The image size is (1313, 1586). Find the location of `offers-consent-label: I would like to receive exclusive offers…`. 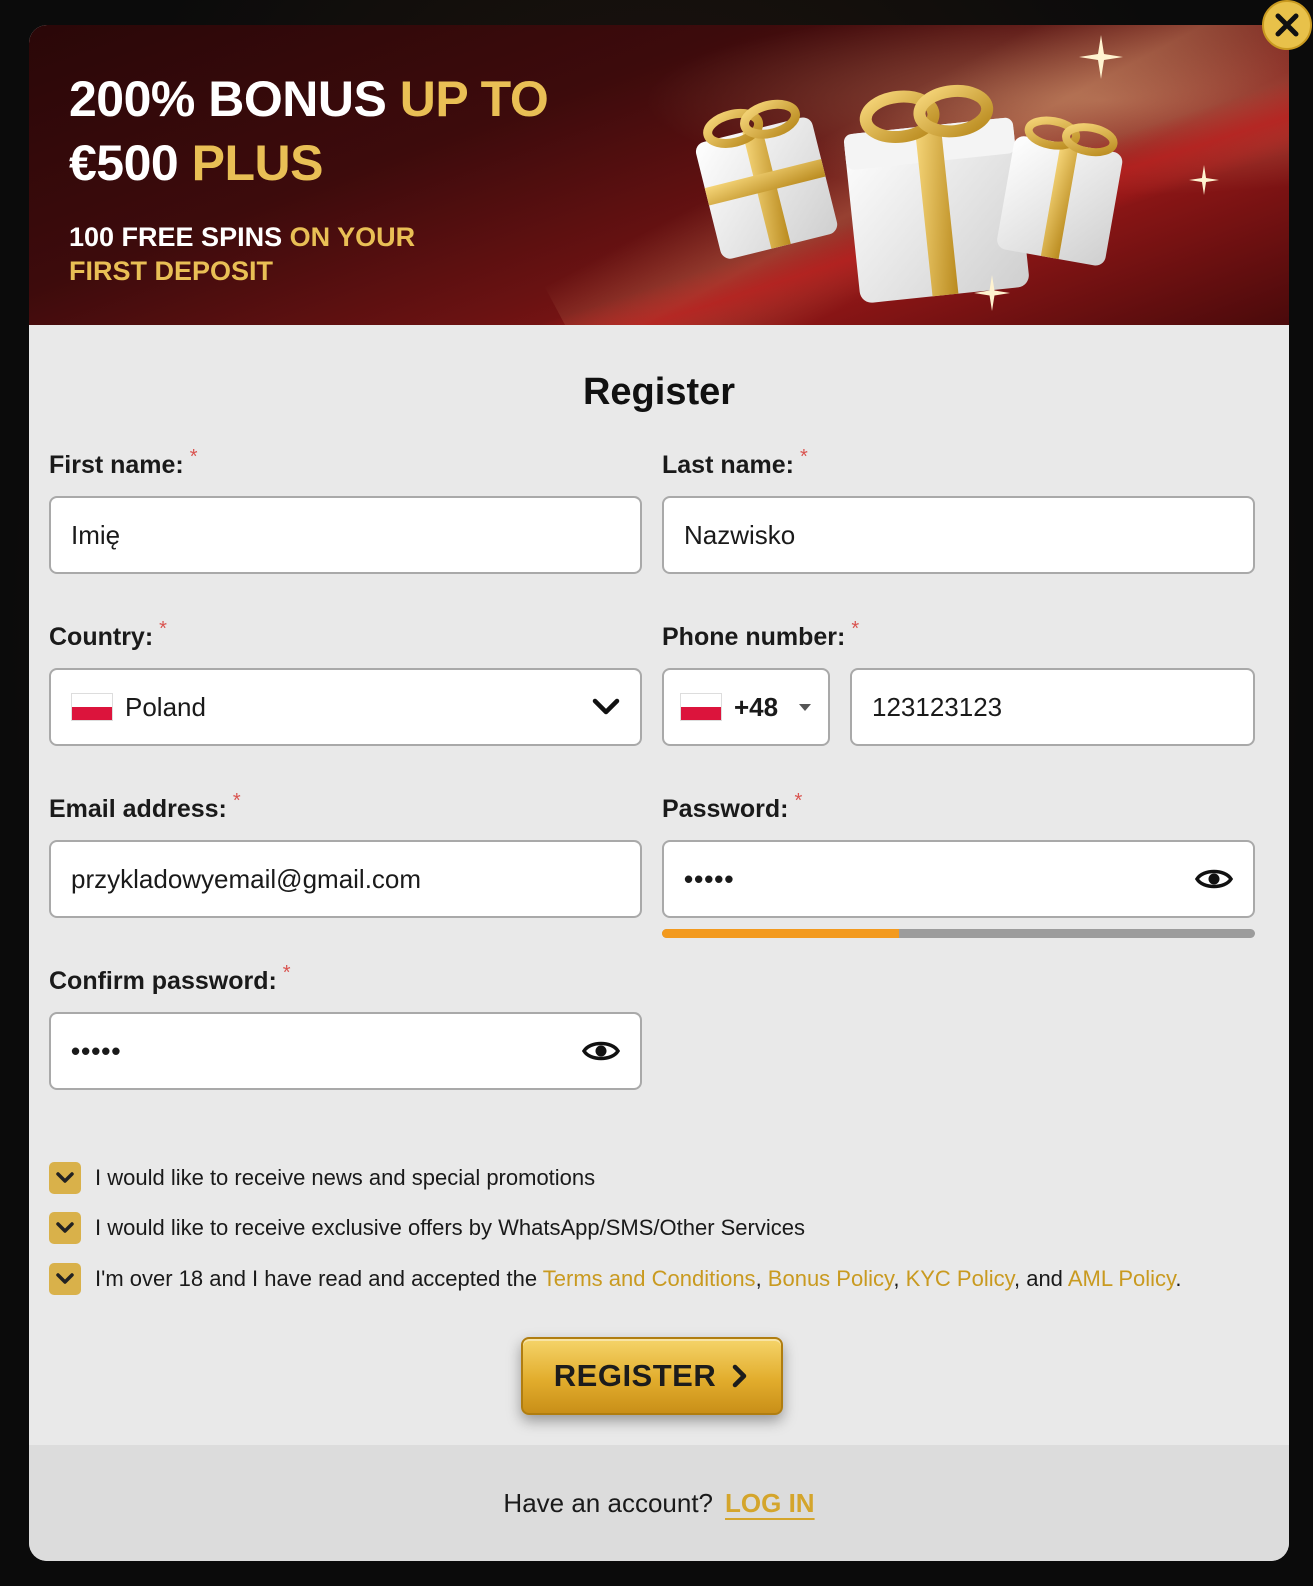

offers-consent-label: I would like to receive exclusive offers… is located at coordinates (450, 1227).